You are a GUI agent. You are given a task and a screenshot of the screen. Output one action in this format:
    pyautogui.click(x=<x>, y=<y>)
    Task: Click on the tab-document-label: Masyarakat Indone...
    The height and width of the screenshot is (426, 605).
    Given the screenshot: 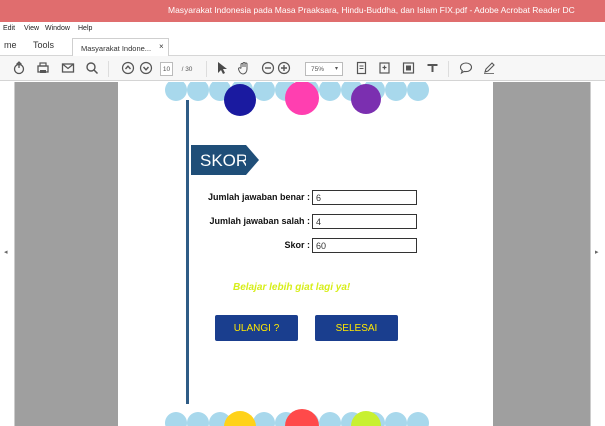 What is the action you would take?
    pyautogui.click(x=116, y=48)
    